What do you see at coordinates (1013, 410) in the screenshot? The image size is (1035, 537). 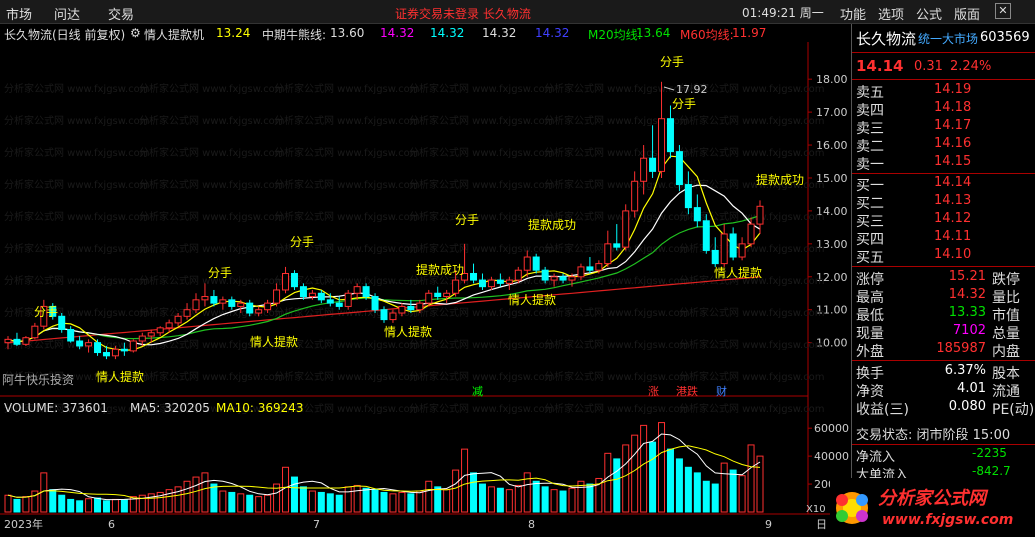 I see `stat-label-right: PE(动)` at bounding box center [1013, 410].